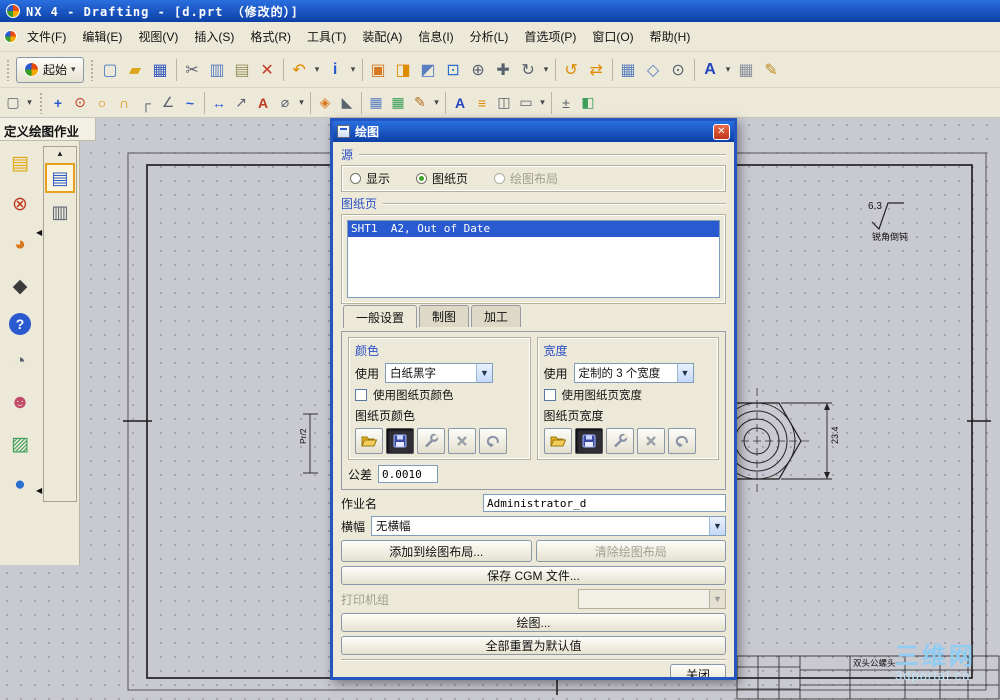 This screenshot has height=700, width=1000. What do you see at coordinates (771, 69) in the screenshot?
I see `sketch-icon: ✎` at bounding box center [771, 69].